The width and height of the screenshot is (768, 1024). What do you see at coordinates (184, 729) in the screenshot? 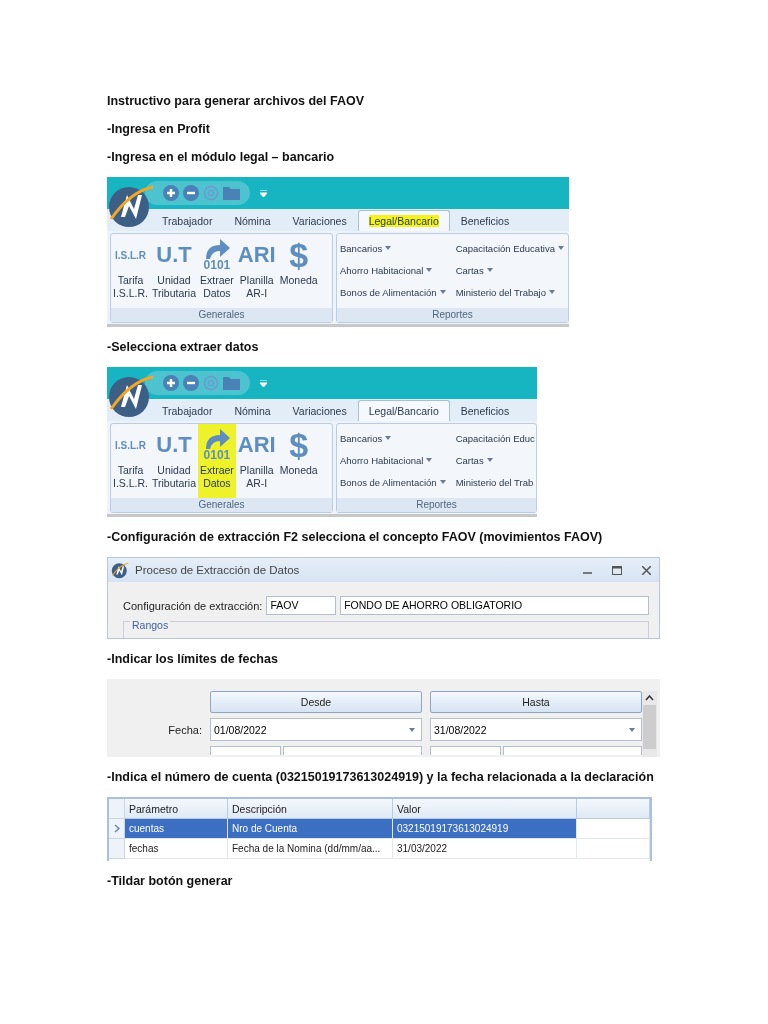
I see `field-label: Fecha:` at bounding box center [184, 729].